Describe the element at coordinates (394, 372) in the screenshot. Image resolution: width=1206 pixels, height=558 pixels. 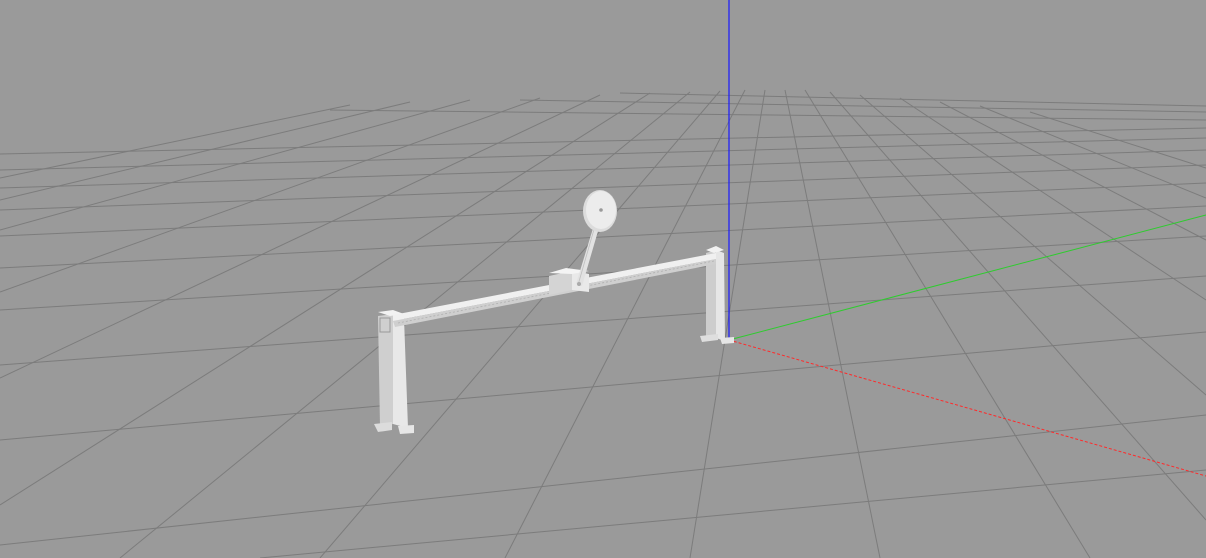
I see `left-support-post` at that location.